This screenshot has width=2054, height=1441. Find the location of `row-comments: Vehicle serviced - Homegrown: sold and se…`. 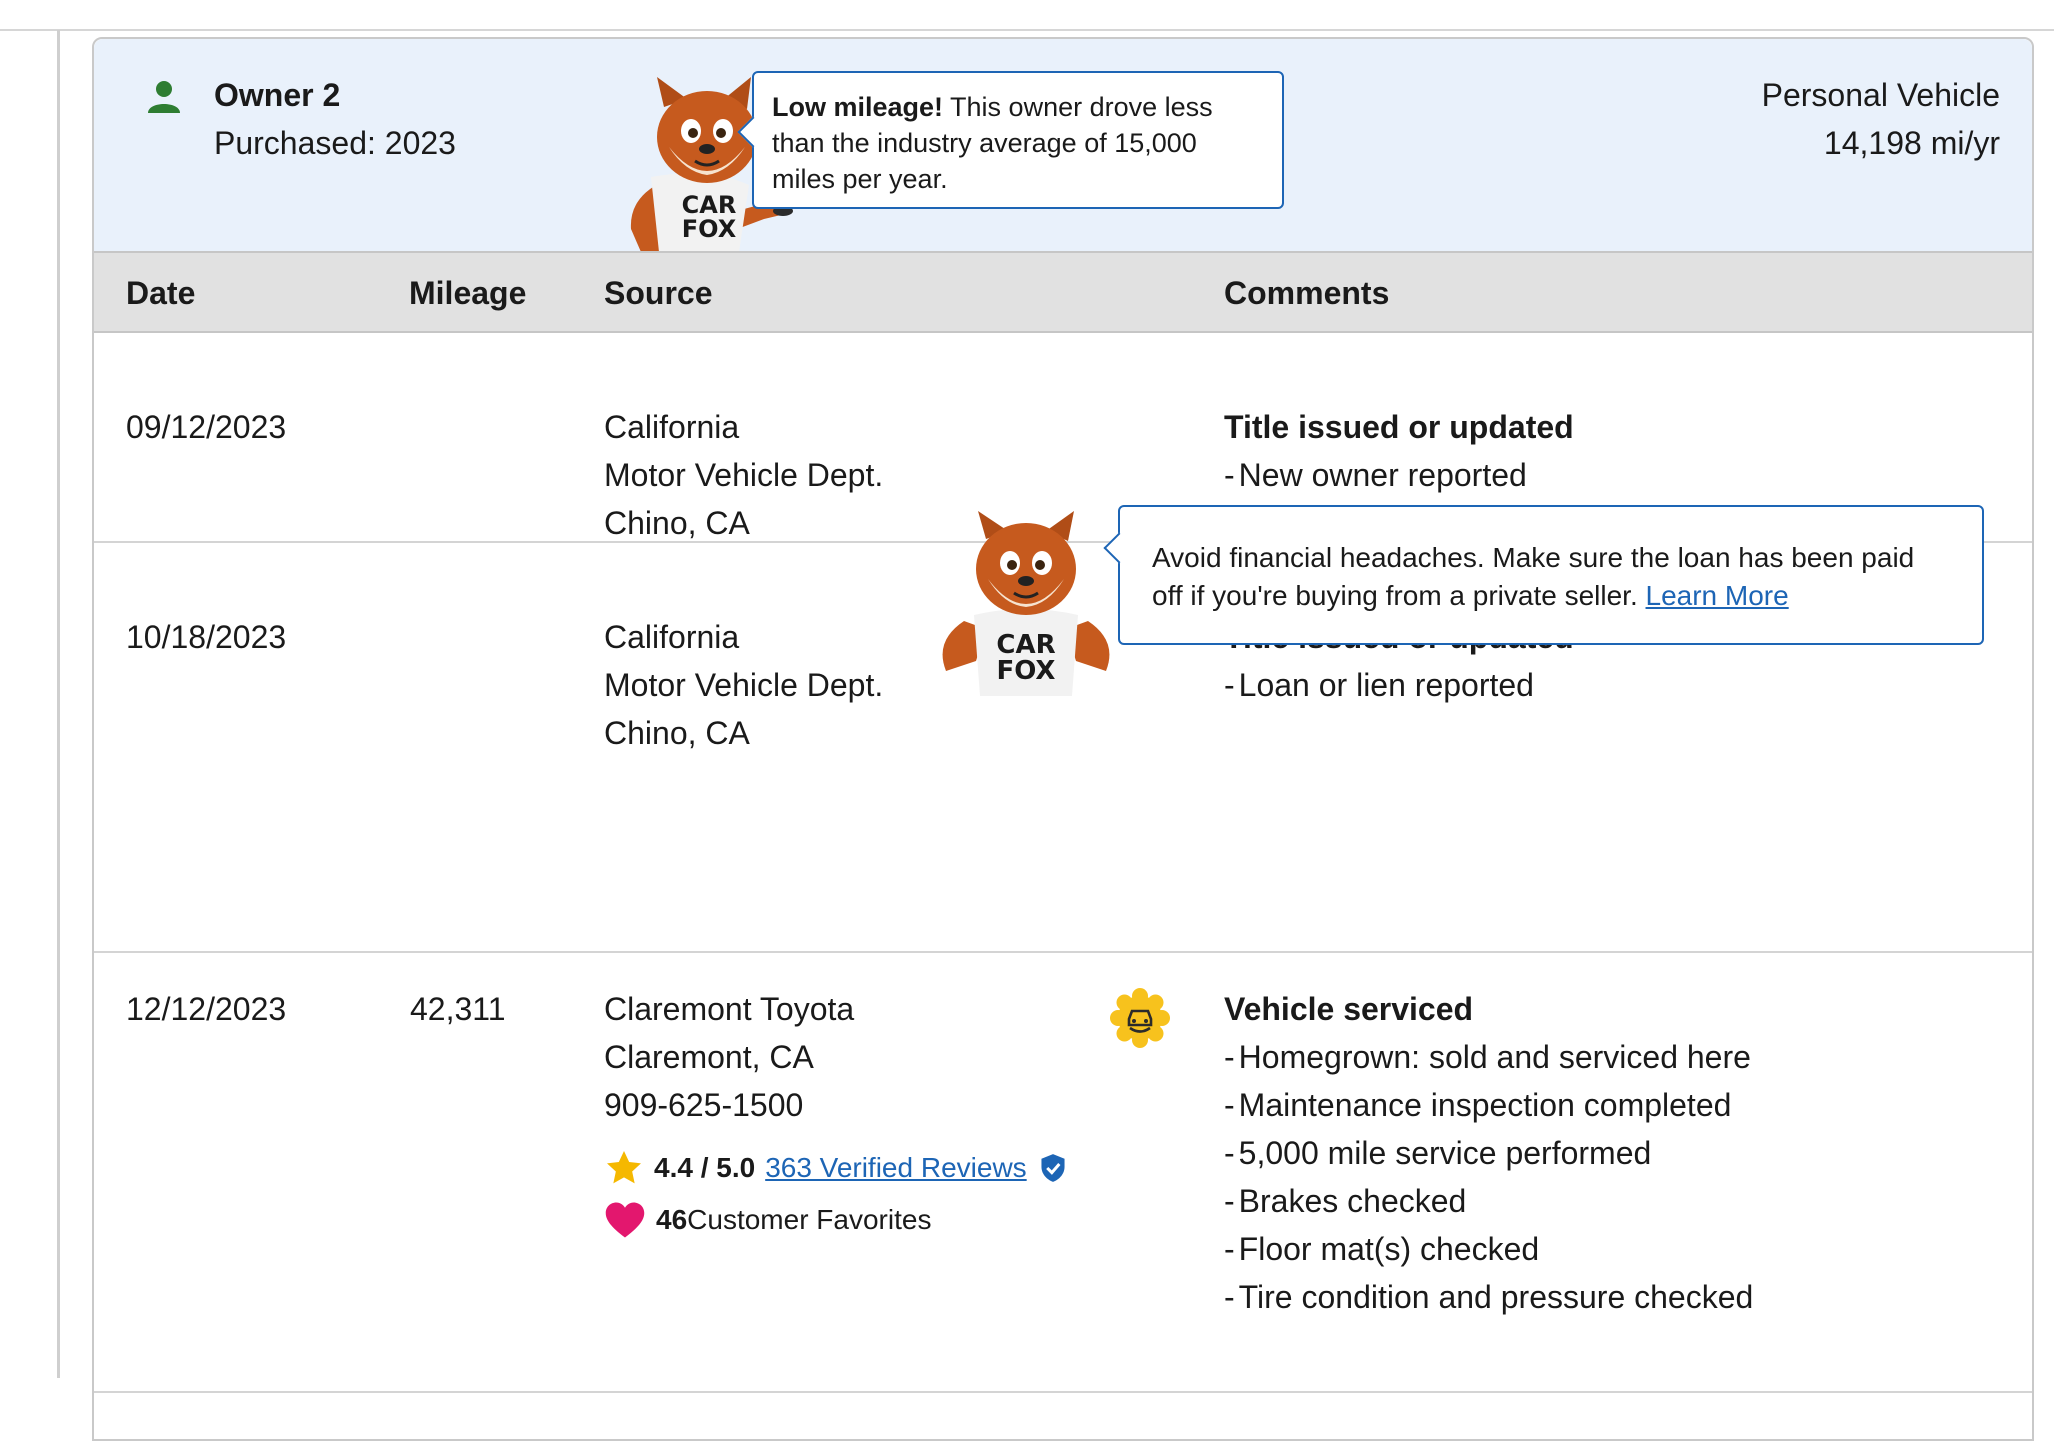

row-comments: Vehicle serviced - Homegrown: sold and se… is located at coordinates (1488, 1153).